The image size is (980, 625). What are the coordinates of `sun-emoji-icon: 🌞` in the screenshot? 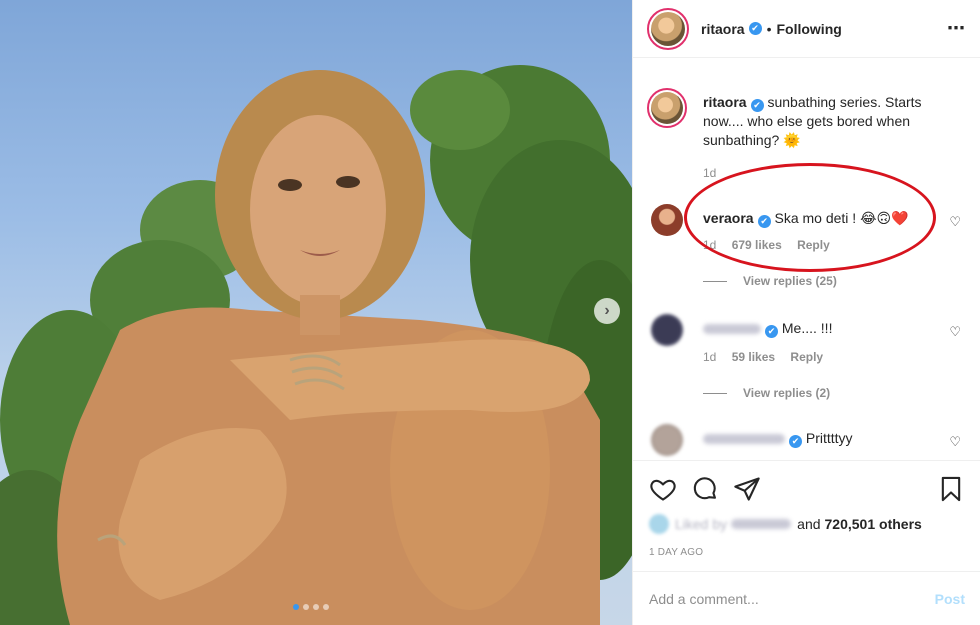 It's located at (792, 140).